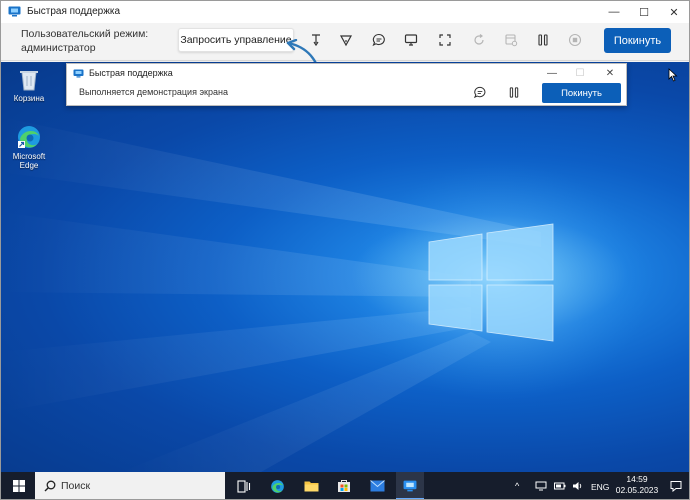 The image size is (690, 500). I want to click on restart-icon, so click(479, 39).